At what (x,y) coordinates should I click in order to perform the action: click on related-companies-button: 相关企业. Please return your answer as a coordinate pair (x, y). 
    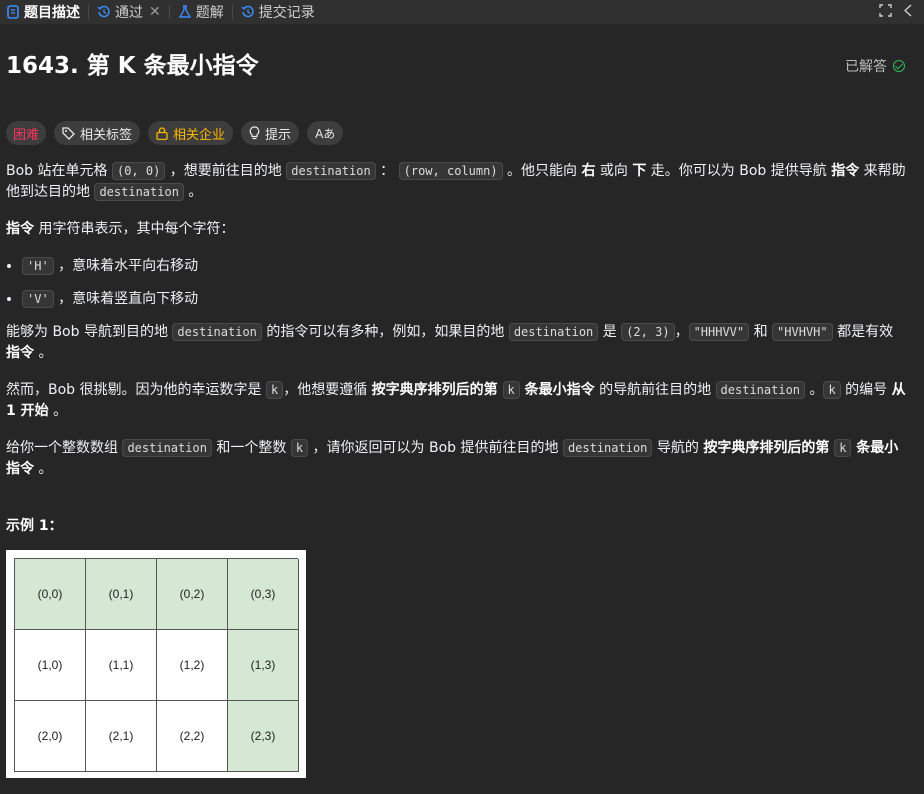
    Looking at the image, I should click on (191, 133).